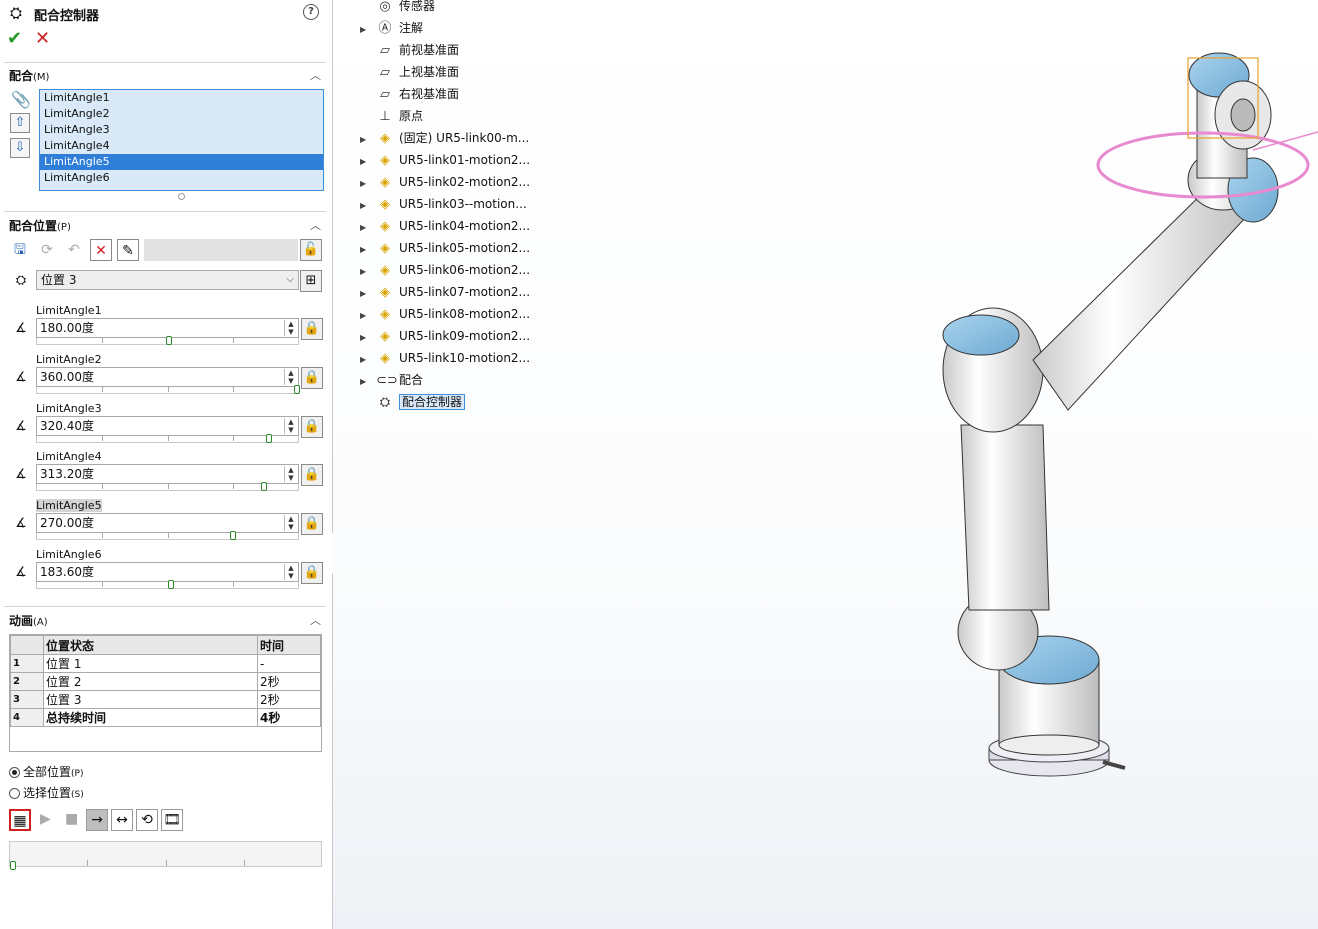 The height and width of the screenshot is (929, 1318). What do you see at coordinates (74, 250) in the screenshot?
I see `undo-button: ↶` at bounding box center [74, 250].